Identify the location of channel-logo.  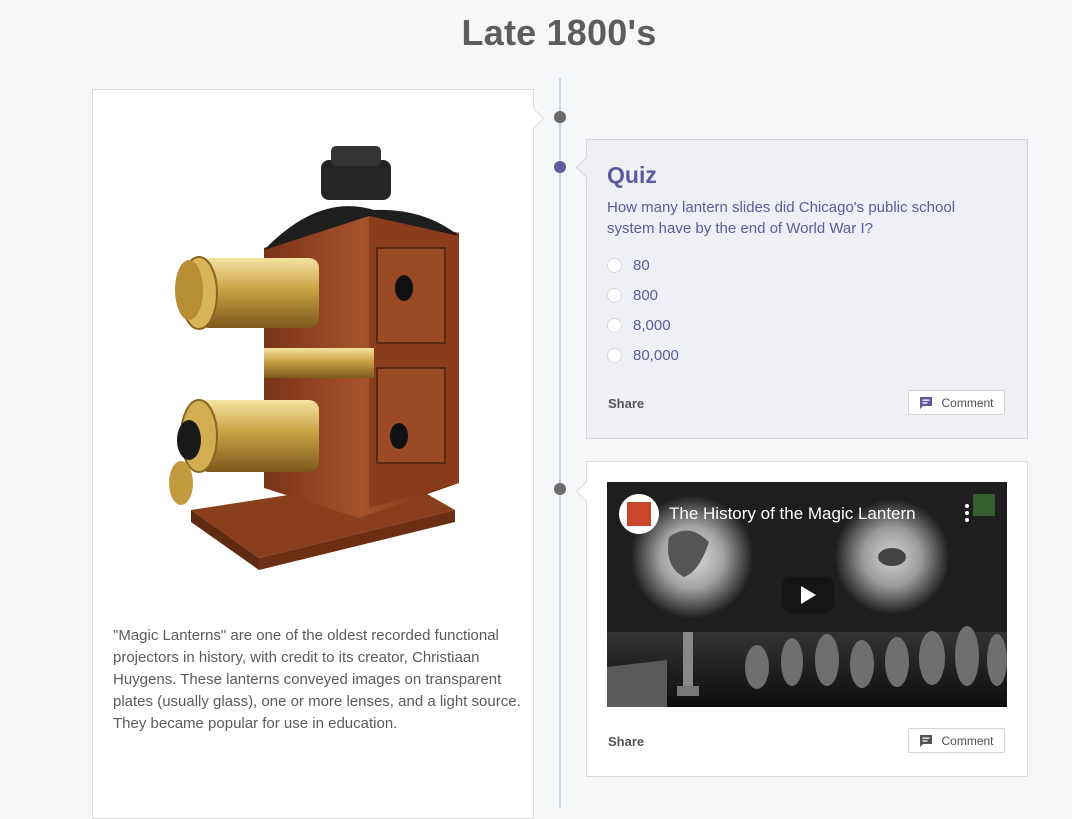
(639, 514).